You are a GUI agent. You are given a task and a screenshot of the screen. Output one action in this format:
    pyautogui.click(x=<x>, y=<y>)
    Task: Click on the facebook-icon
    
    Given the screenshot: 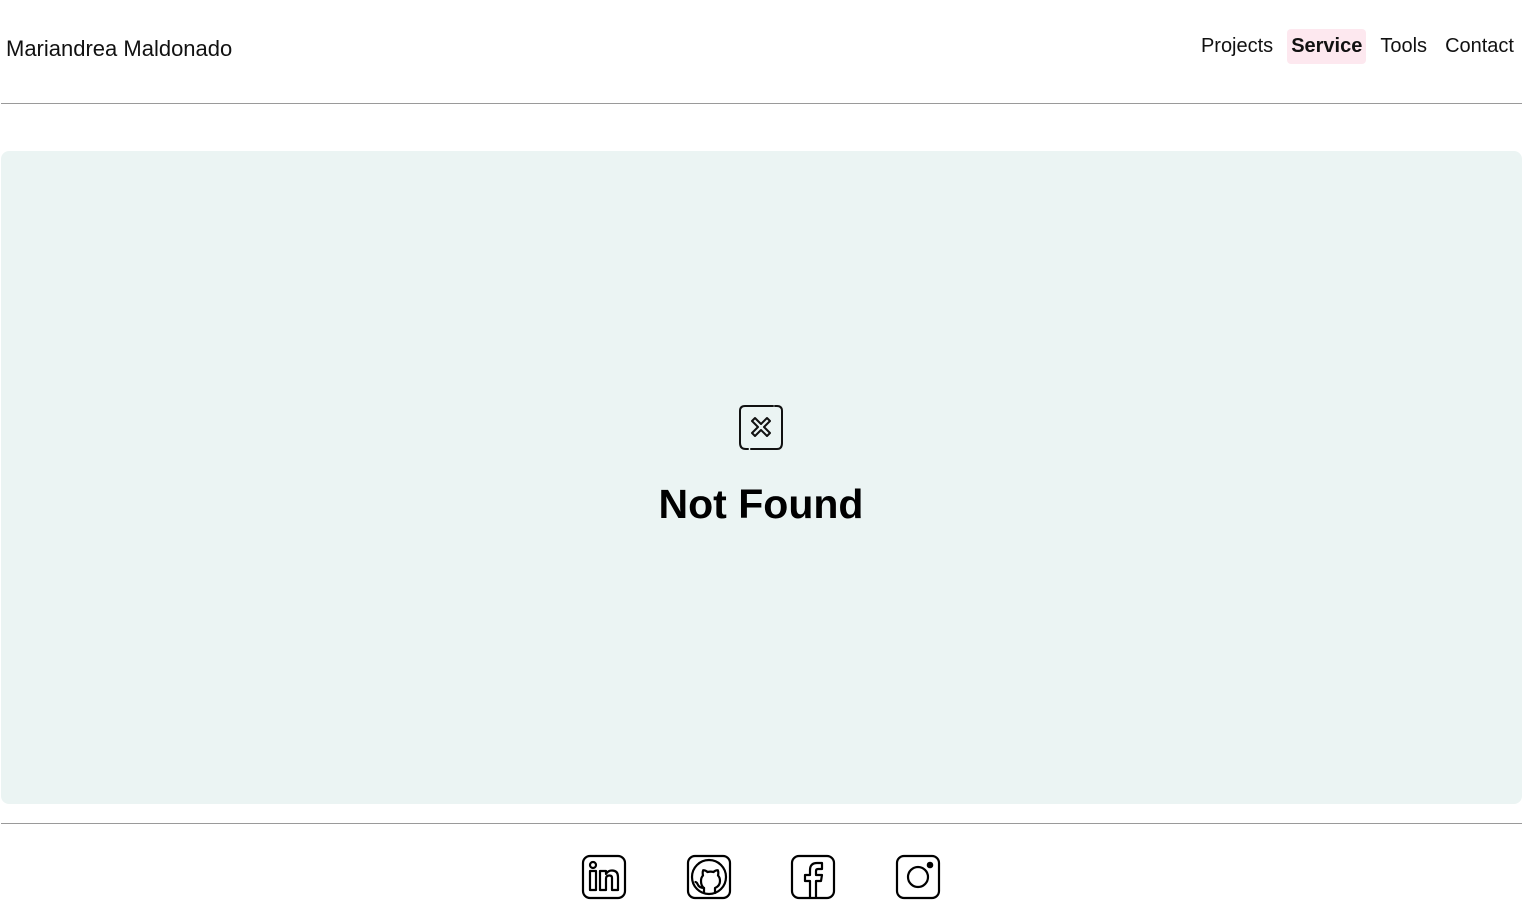 What is the action you would take?
    pyautogui.click(x=813, y=877)
    